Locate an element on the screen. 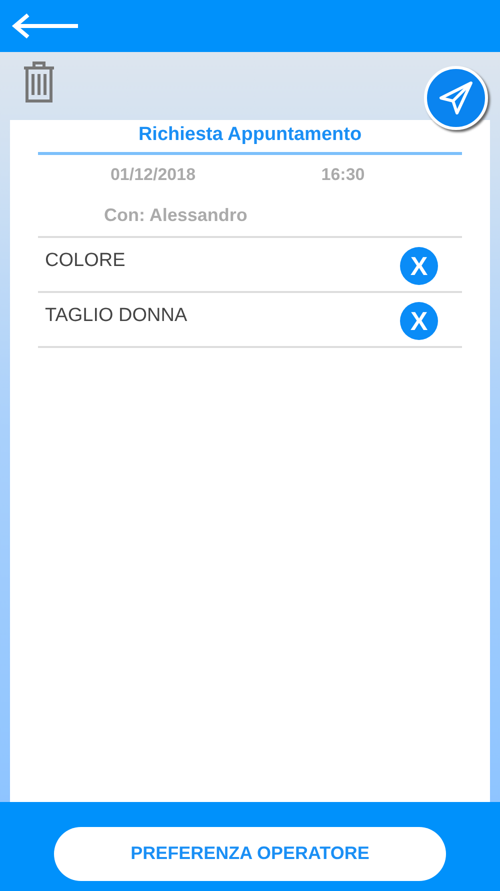 Image resolution: width=500 pixels, height=891 pixels. delete-button is located at coordinates (39, 81).